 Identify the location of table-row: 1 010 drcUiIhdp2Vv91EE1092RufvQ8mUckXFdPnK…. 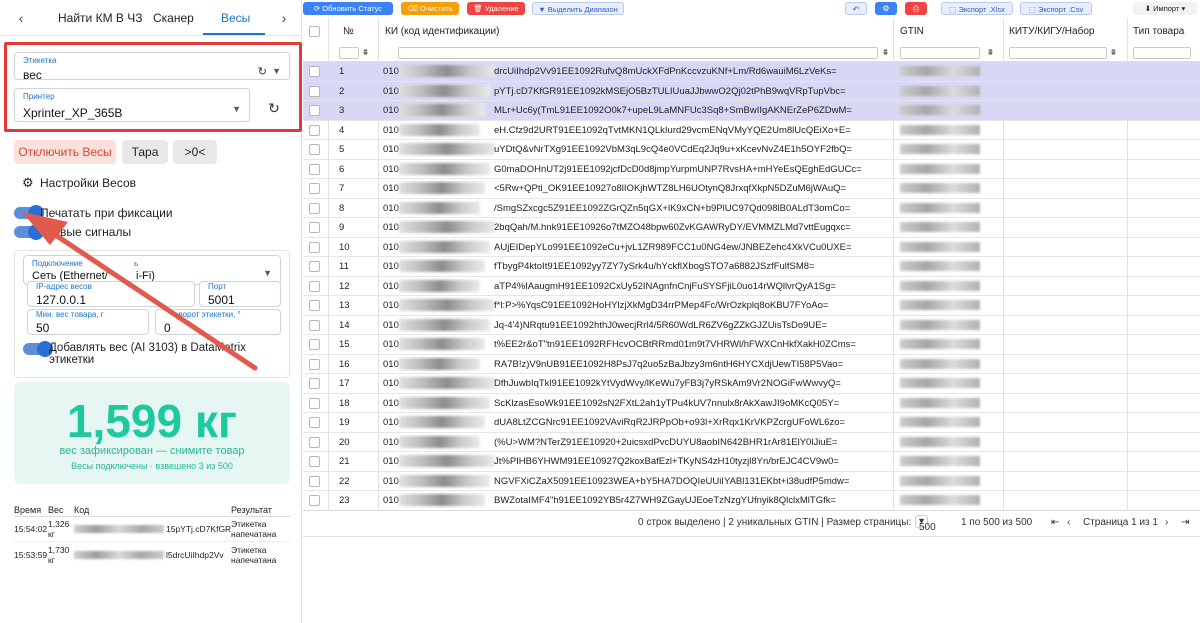
(751, 72).